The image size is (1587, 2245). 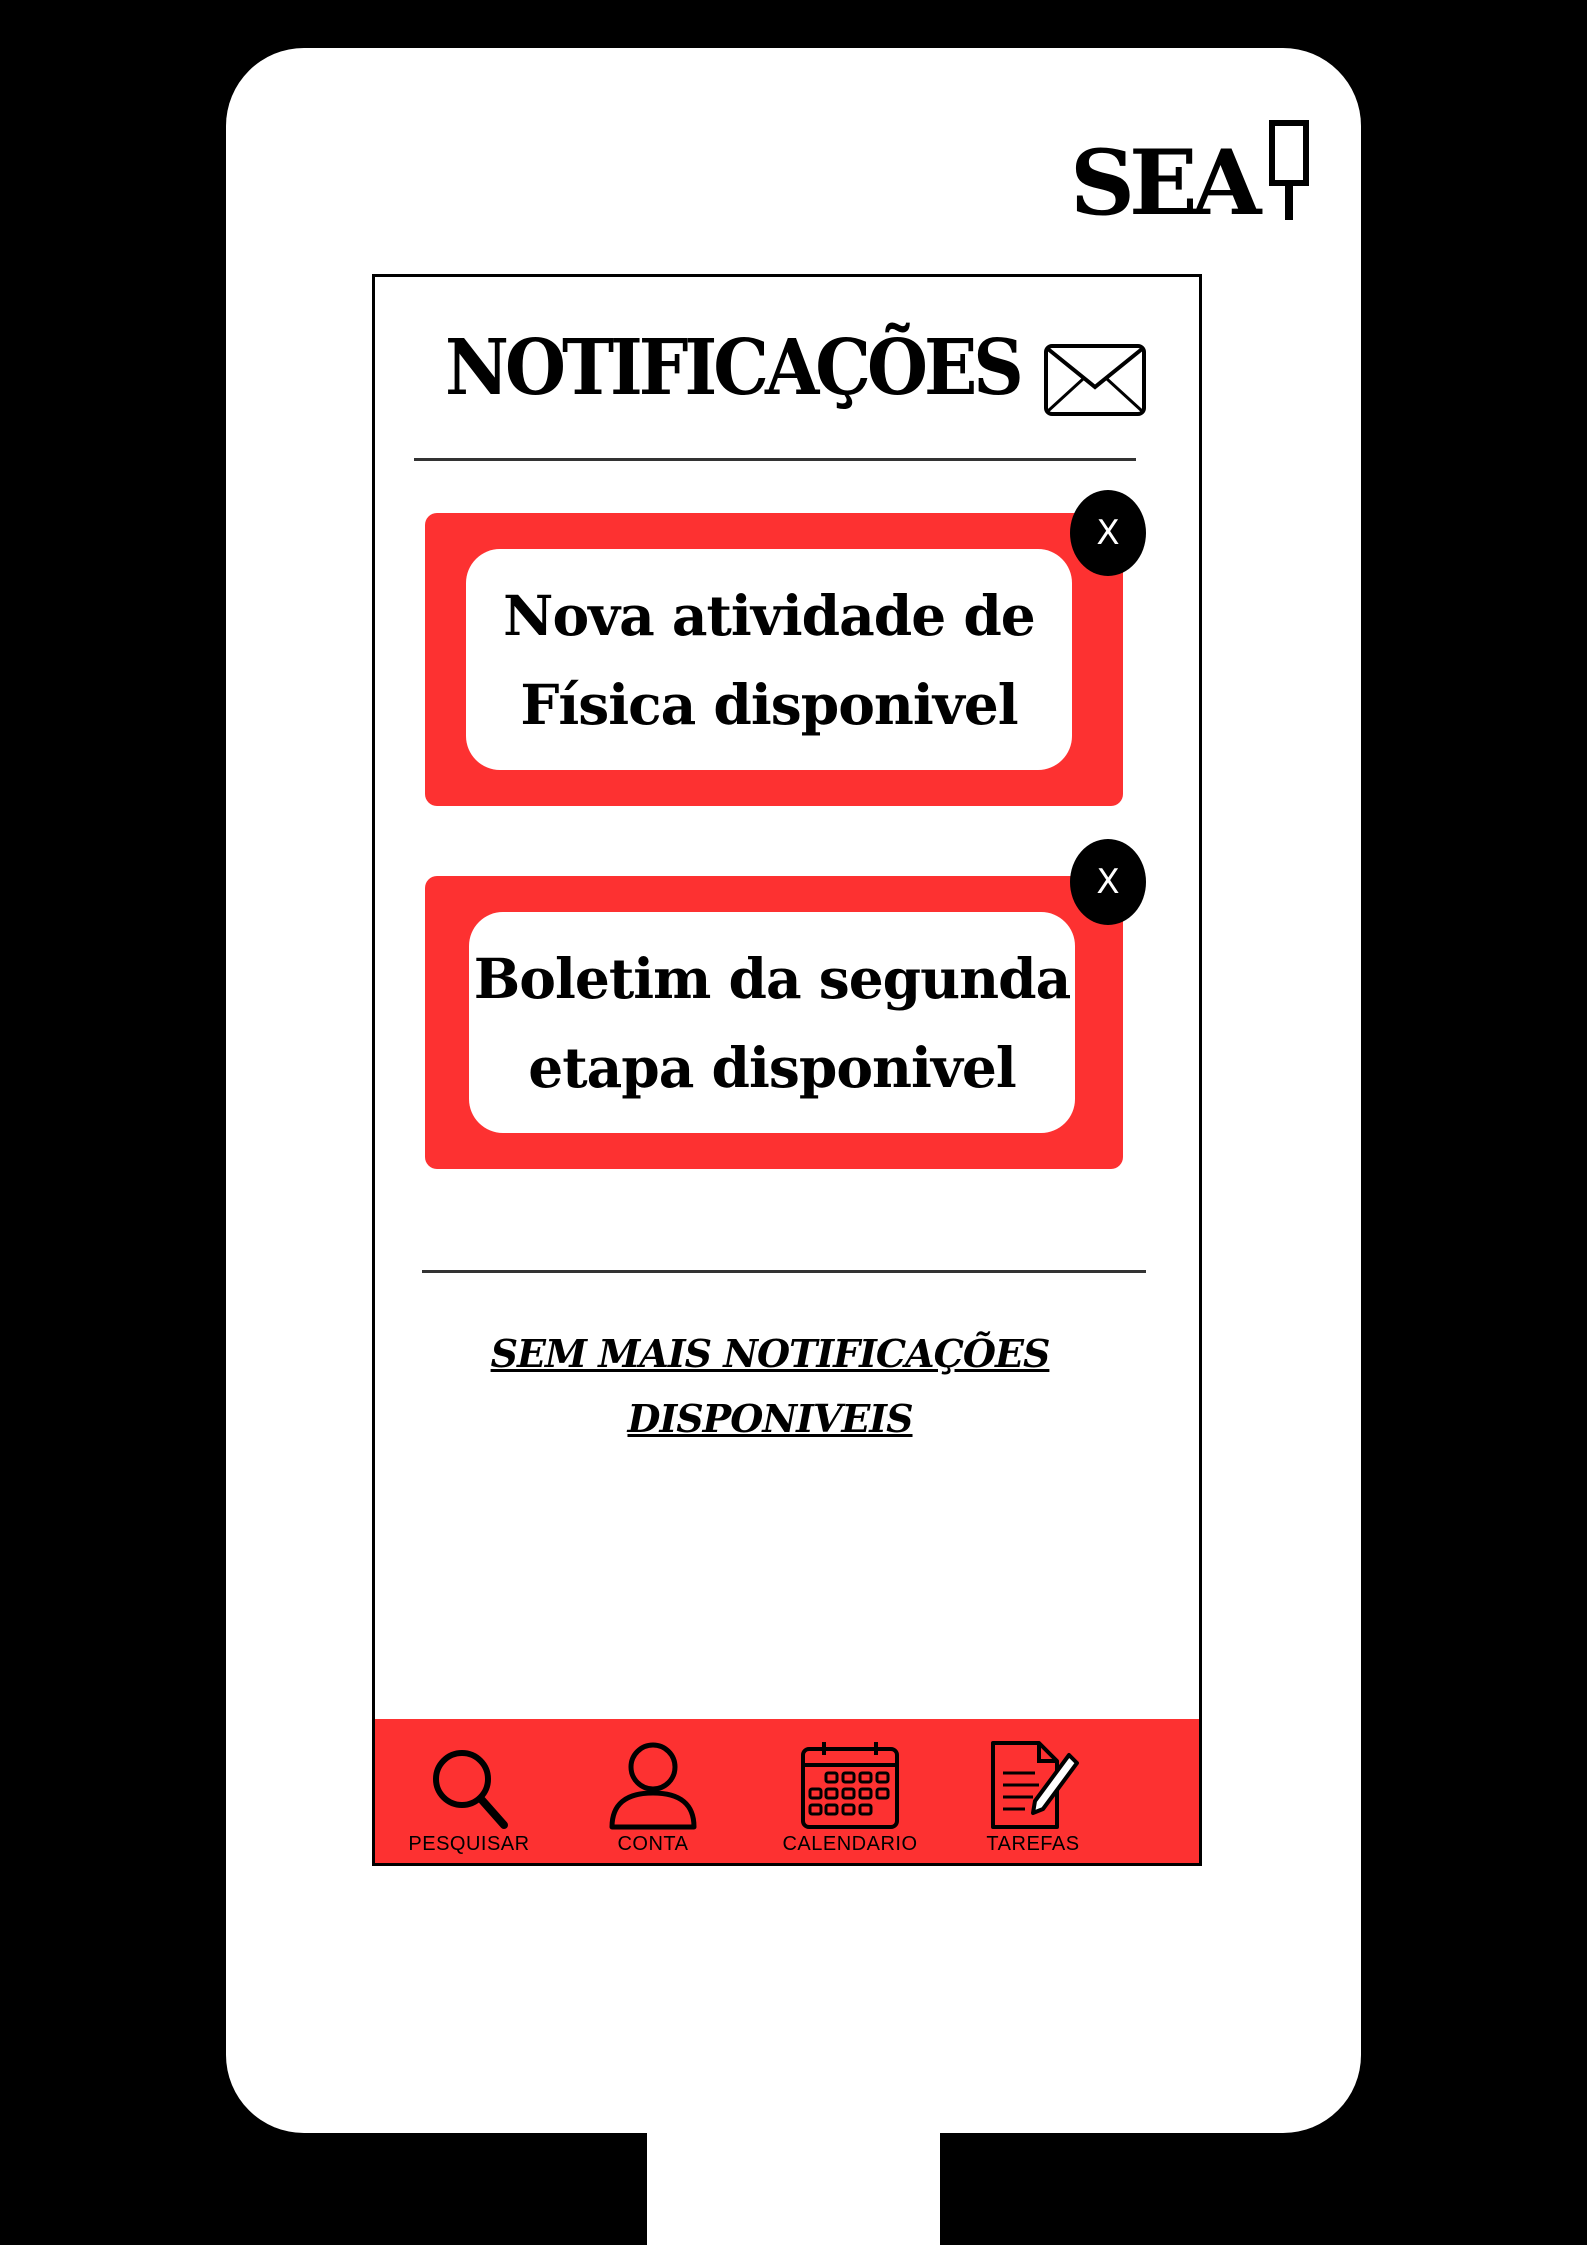 What do you see at coordinates (772, 978) in the screenshot?
I see `notification-text-line: Boletim da segunda` at bounding box center [772, 978].